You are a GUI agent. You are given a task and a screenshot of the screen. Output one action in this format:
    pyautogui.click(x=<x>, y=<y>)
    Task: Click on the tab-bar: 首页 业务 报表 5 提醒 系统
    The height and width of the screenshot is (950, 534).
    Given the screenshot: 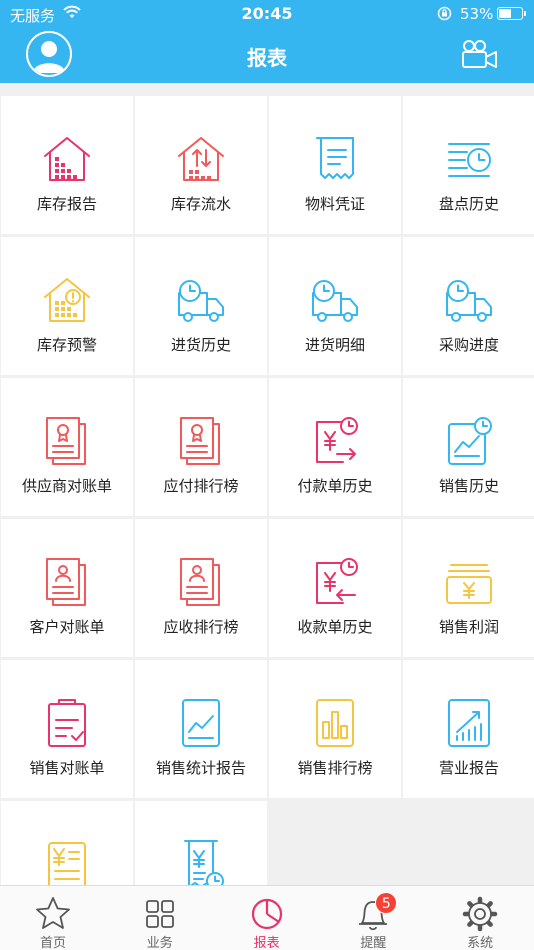 What is the action you would take?
    pyautogui.click(x=267, y=917)
    